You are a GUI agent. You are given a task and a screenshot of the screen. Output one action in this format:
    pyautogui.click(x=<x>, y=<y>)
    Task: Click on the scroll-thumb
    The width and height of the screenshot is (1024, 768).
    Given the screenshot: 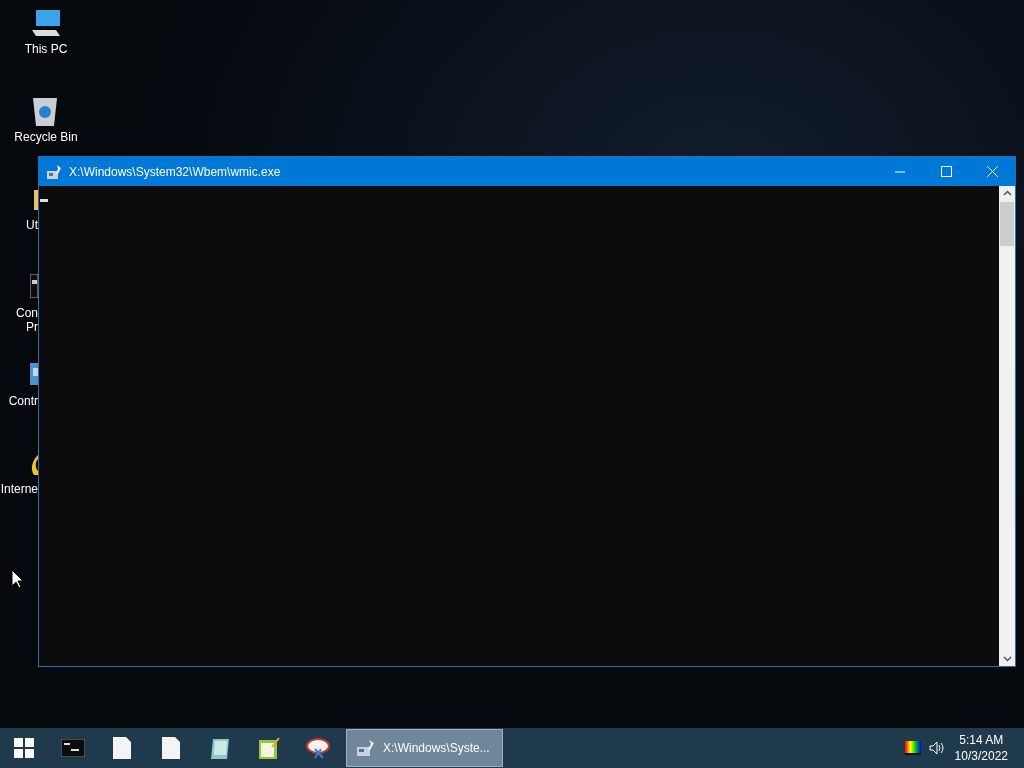 What is the action you would take?
    pyautogui.click(x=1007, y=224)
    